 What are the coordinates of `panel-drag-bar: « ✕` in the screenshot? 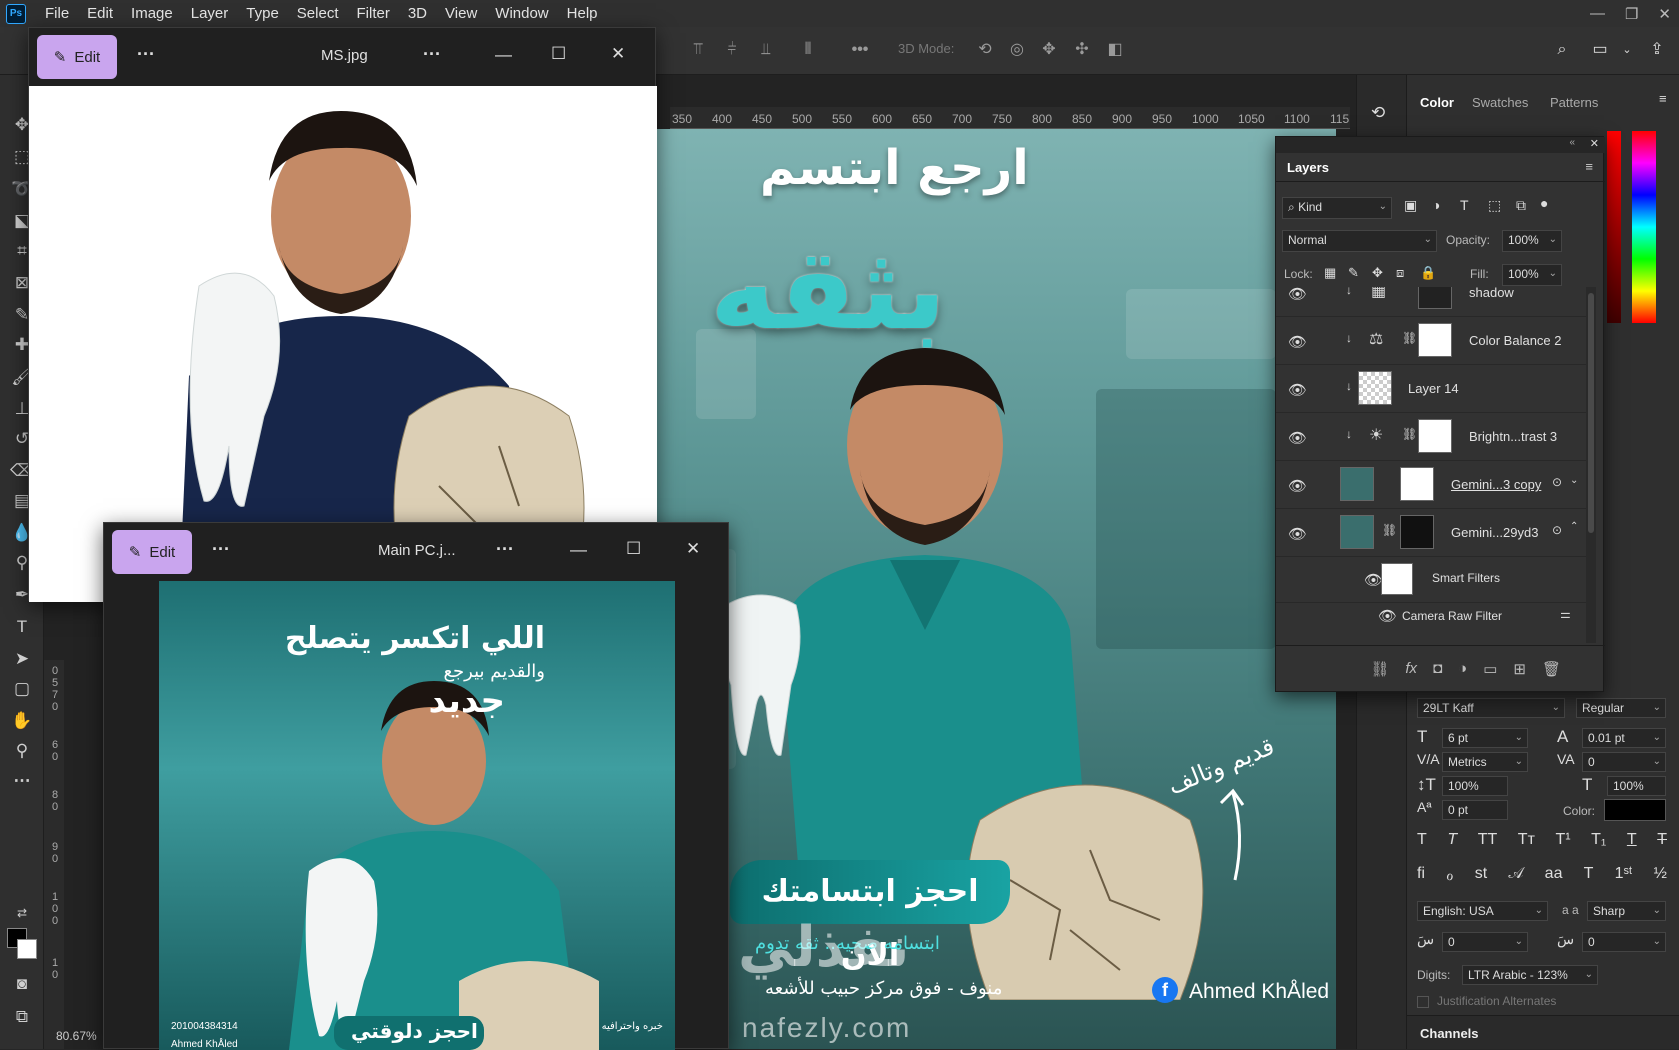 It's located at (1440, 145).